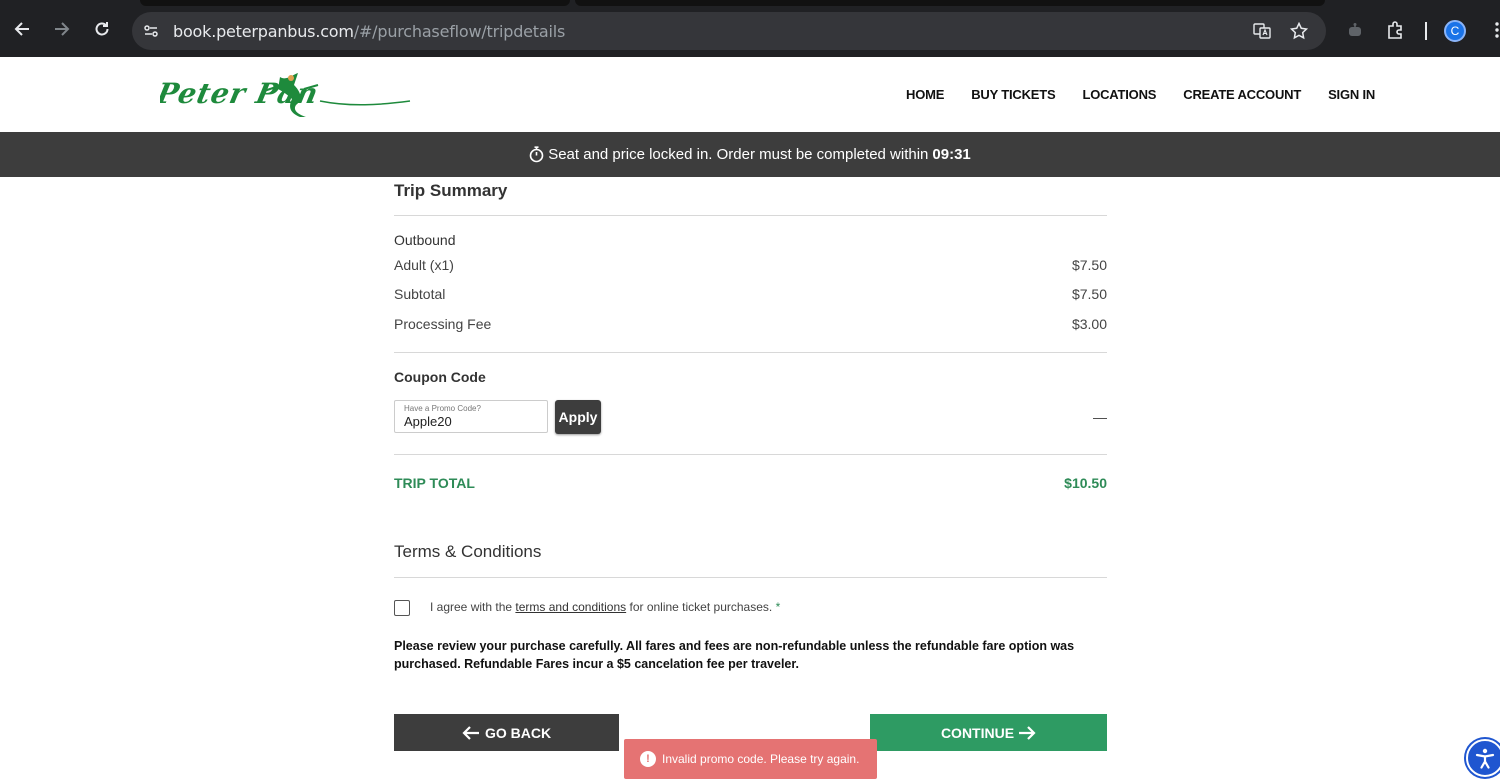  Describe the element at coordinates (951, 154) in the screenshot. I see `timer-countdown: 09:31` at that location.